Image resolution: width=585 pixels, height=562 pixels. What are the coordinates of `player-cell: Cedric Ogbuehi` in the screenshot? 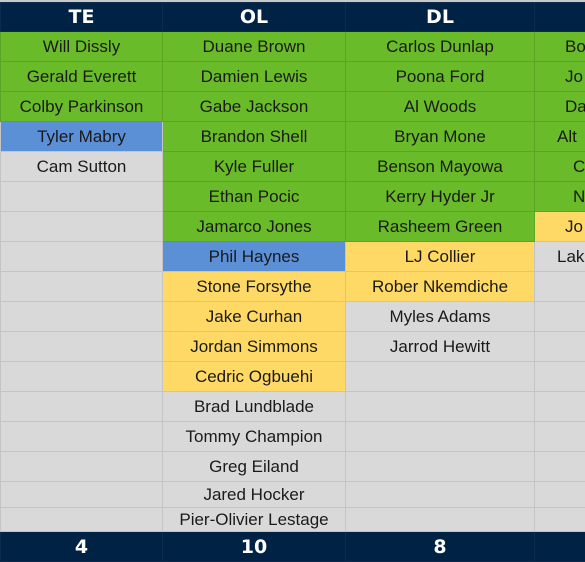 It's located at (254, 376).